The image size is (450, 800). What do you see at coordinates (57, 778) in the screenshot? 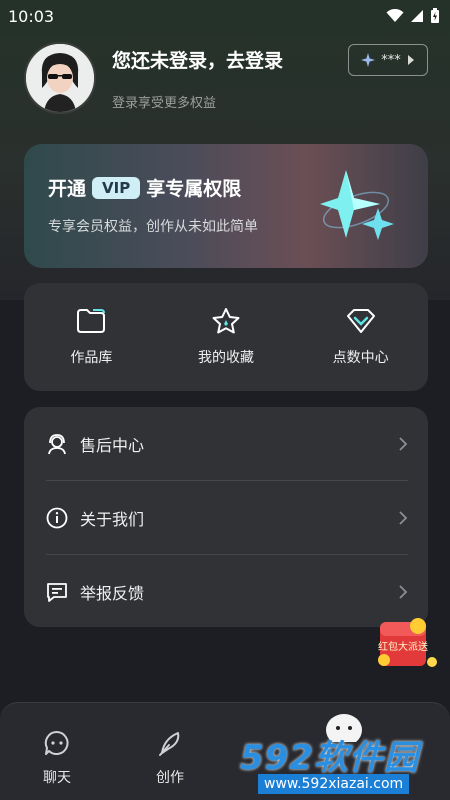
I see `nav-tab-label: 聊天` at bounding box center [57, 778].